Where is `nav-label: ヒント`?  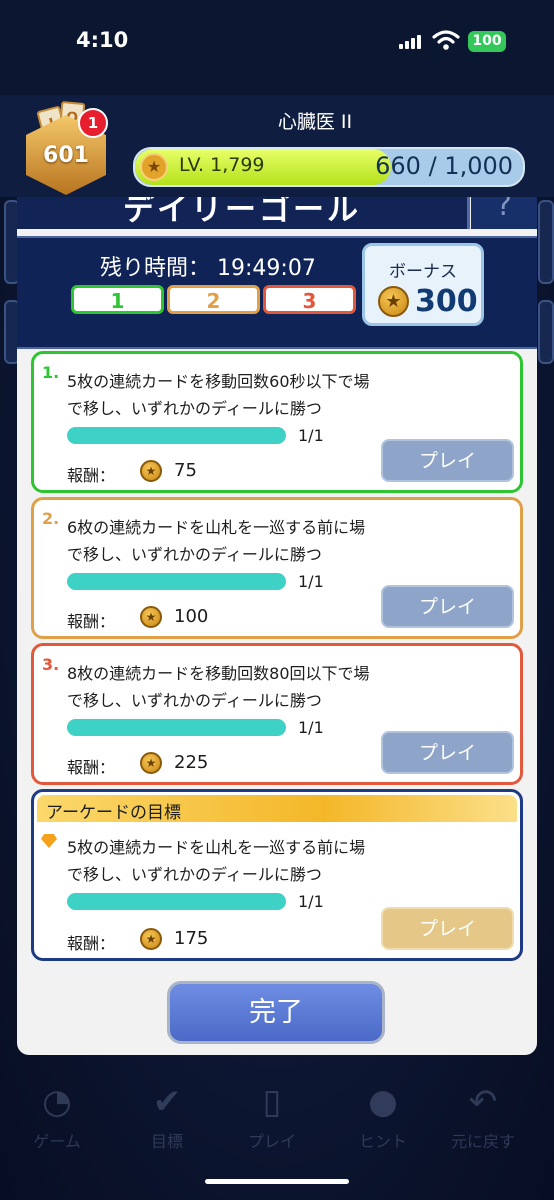 nav-label: ヒント is located at coordinates (382, 1141).